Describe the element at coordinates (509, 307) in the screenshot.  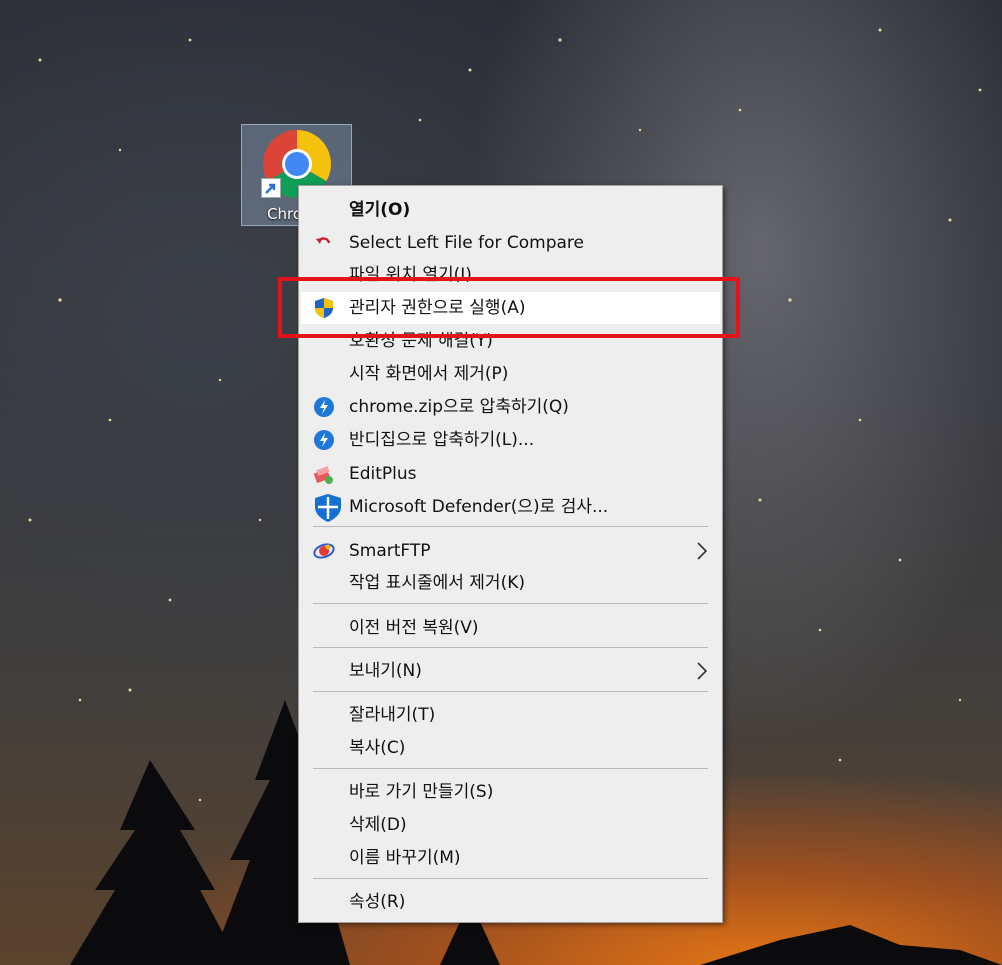
I see `red-highlight-box` at that location.